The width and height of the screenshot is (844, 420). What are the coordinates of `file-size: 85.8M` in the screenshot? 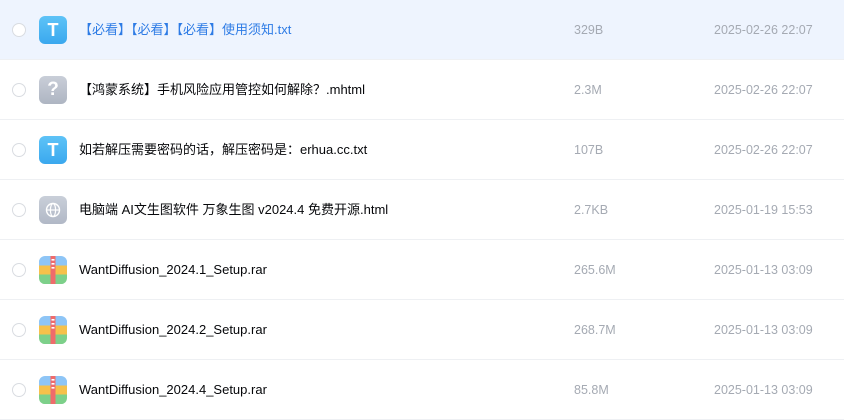 It's located at (591, 390).